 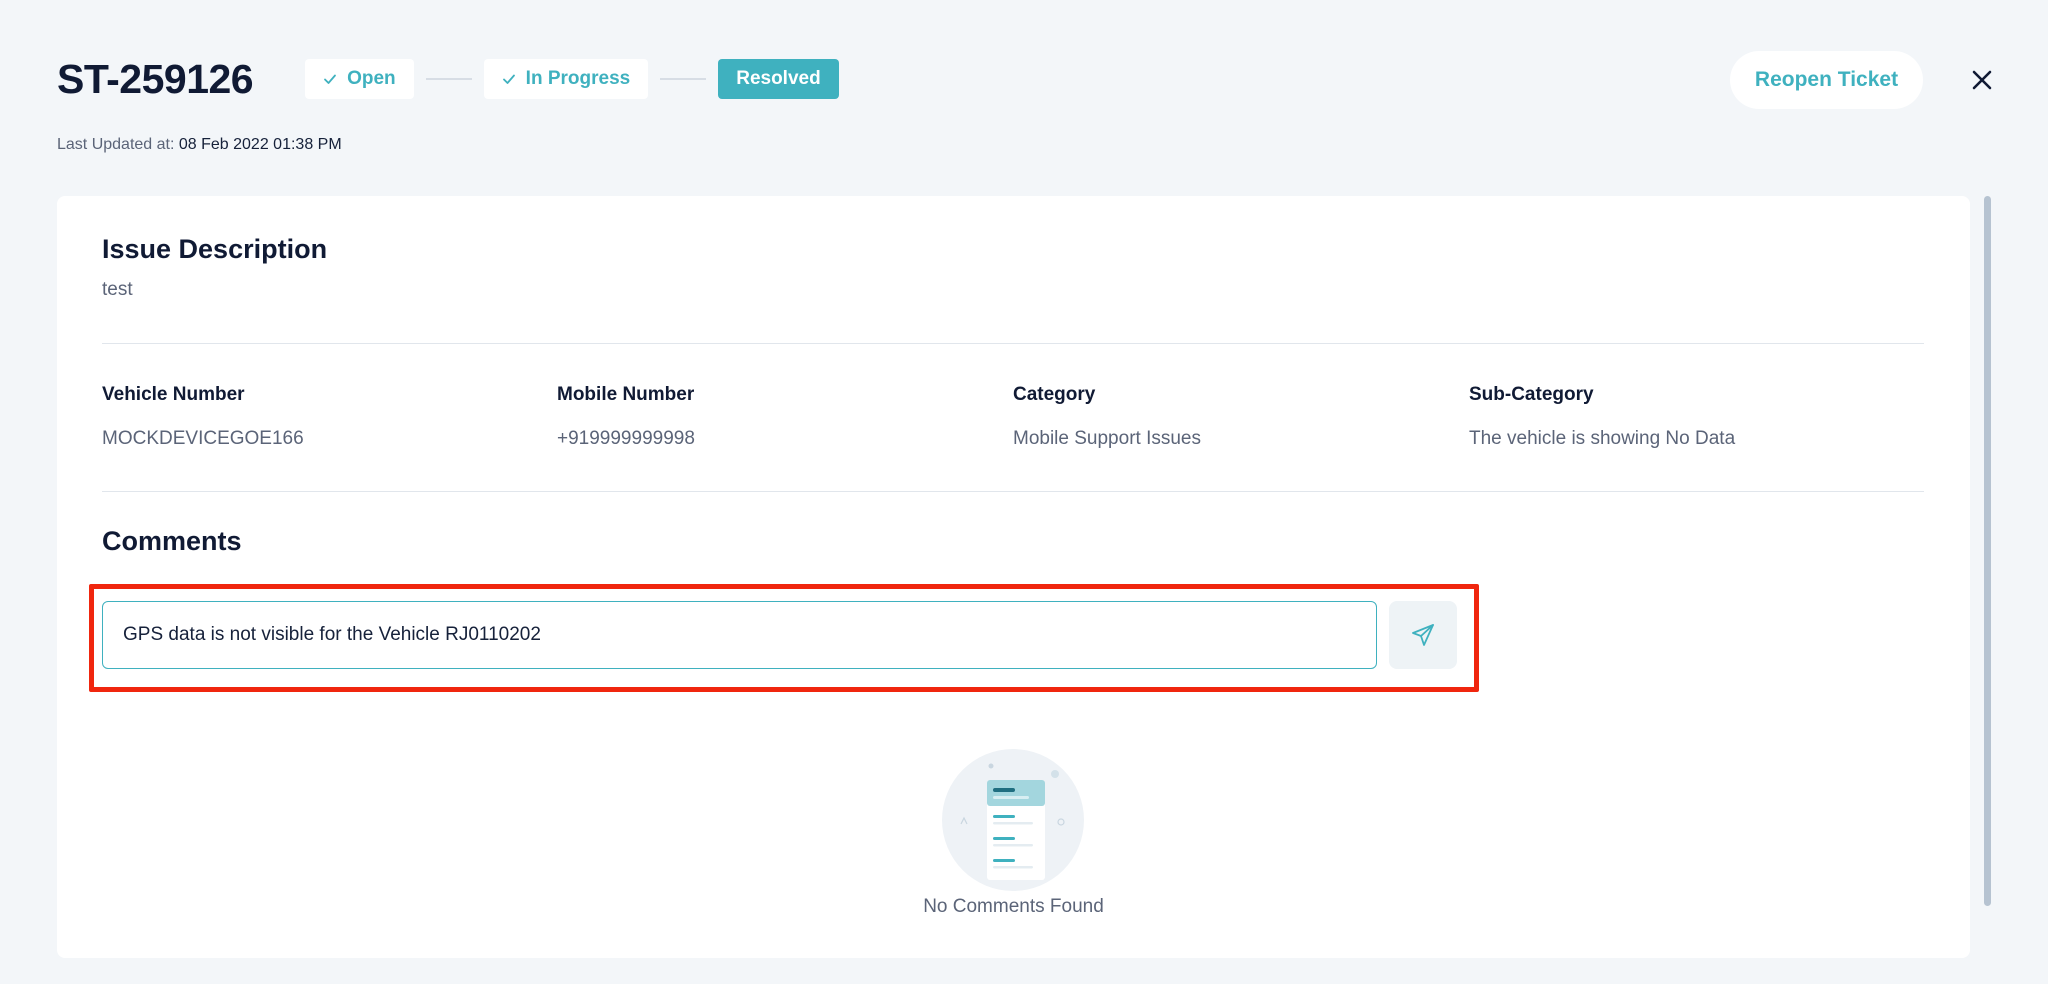 I want to click on detail-label: Sub-Category, so click(x=1531, y=394).